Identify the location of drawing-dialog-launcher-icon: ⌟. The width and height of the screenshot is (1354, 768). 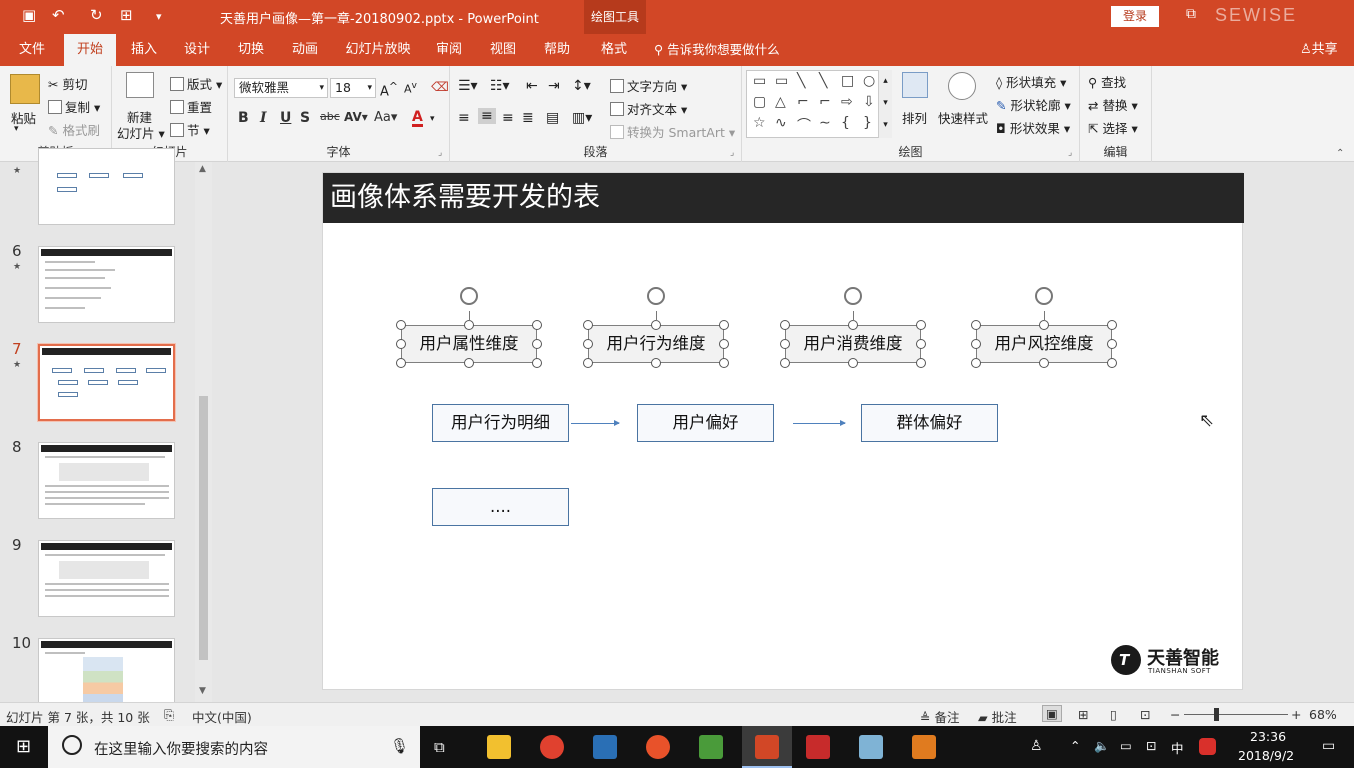
(1070, 153).